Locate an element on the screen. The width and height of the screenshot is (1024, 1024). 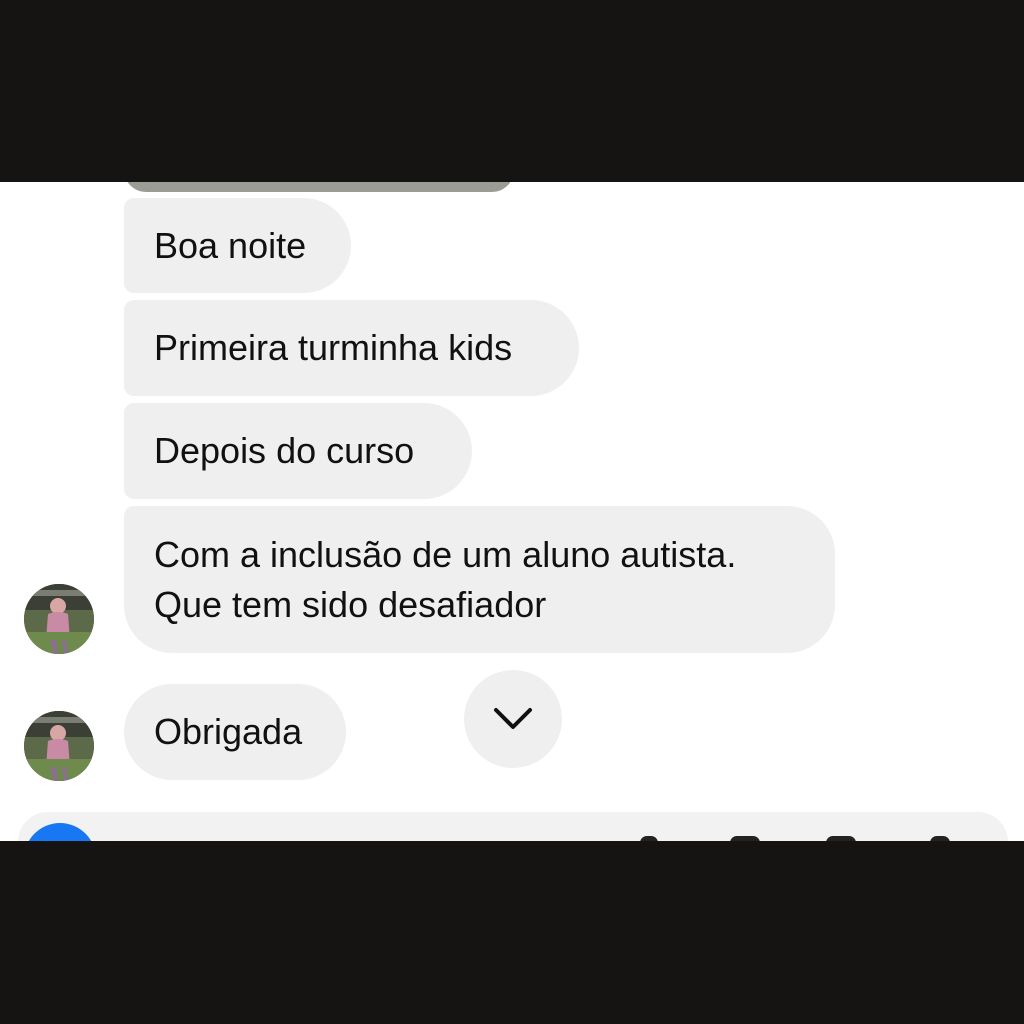
previous-media-bubble is located at coordinates (319, 187).